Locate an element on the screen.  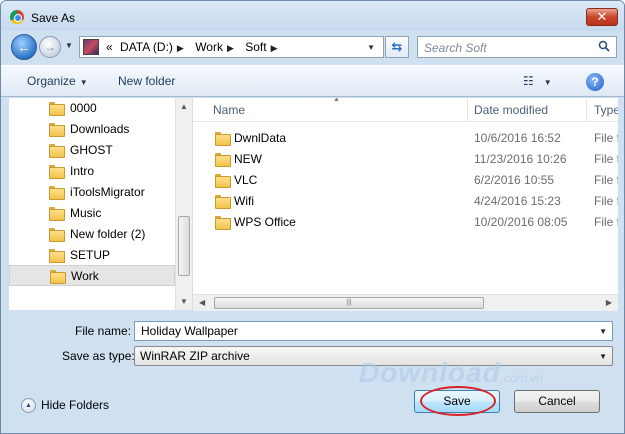
file-date: 4/24/2016 15:23 is located at coordinates (517, 201).